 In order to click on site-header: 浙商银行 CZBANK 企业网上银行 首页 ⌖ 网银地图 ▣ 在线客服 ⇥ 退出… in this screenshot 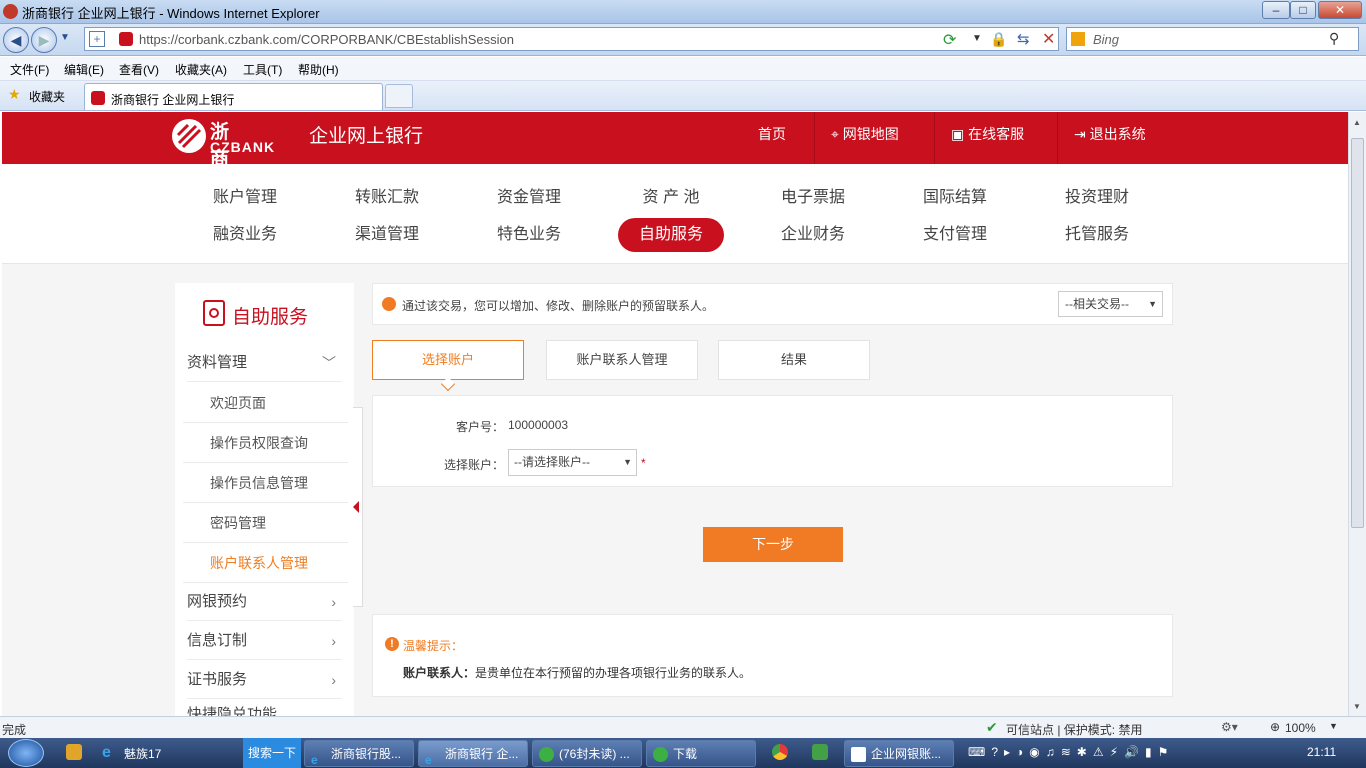, I will do `click(675, 168)`.